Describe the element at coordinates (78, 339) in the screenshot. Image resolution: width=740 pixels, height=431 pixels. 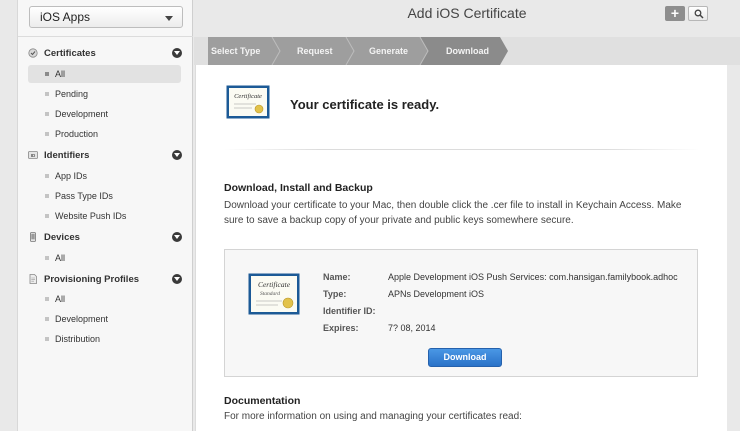
I see `sidebar-item-label: Distribution` at that location.